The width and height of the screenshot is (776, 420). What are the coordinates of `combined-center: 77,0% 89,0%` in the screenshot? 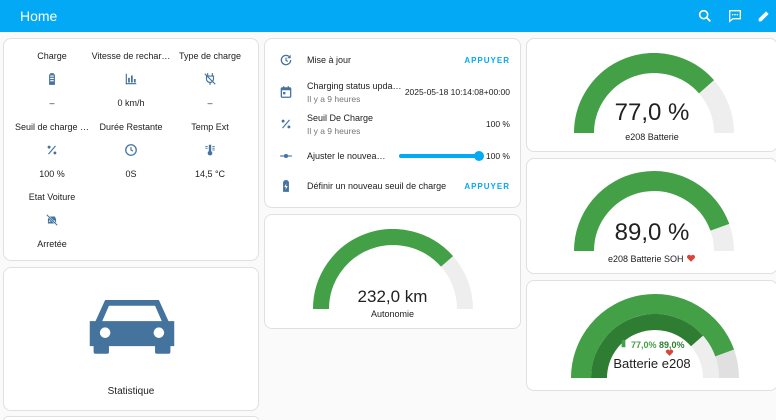 It's located at (651, 344).